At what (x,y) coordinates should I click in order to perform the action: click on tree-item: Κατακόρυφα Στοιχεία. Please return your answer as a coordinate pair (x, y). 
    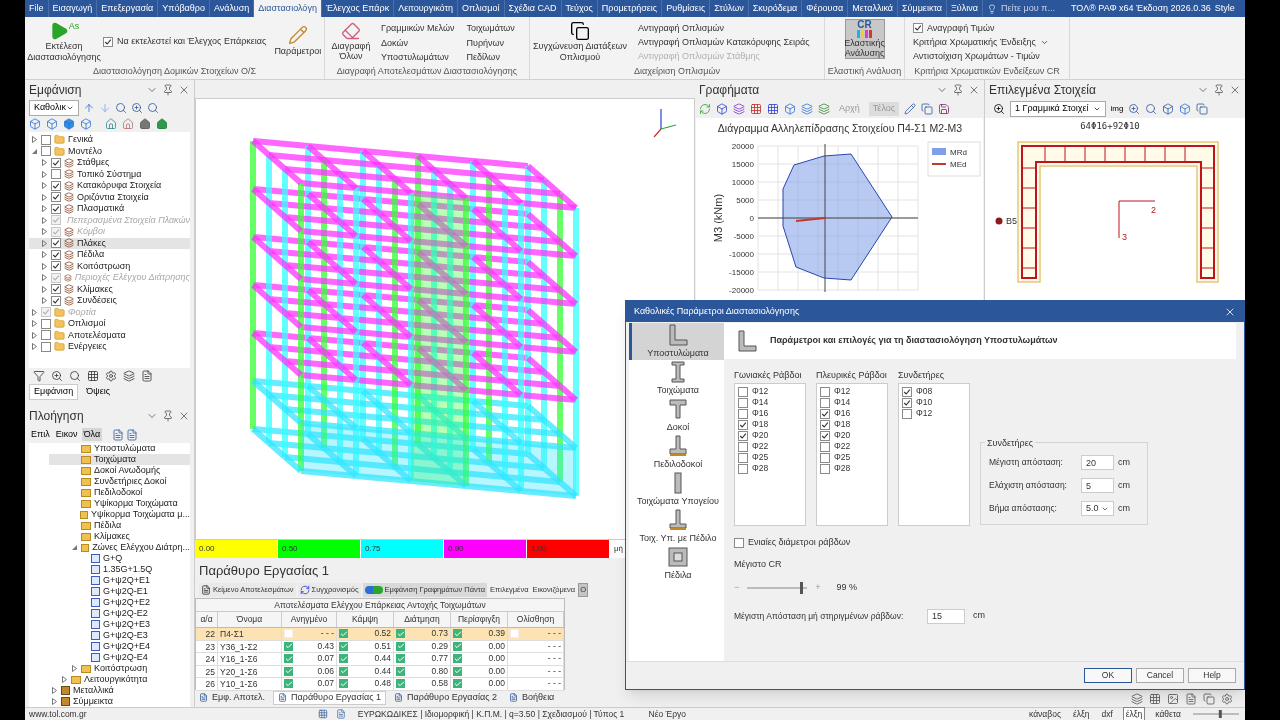
    Looking at the image, I should click on (109, 186).